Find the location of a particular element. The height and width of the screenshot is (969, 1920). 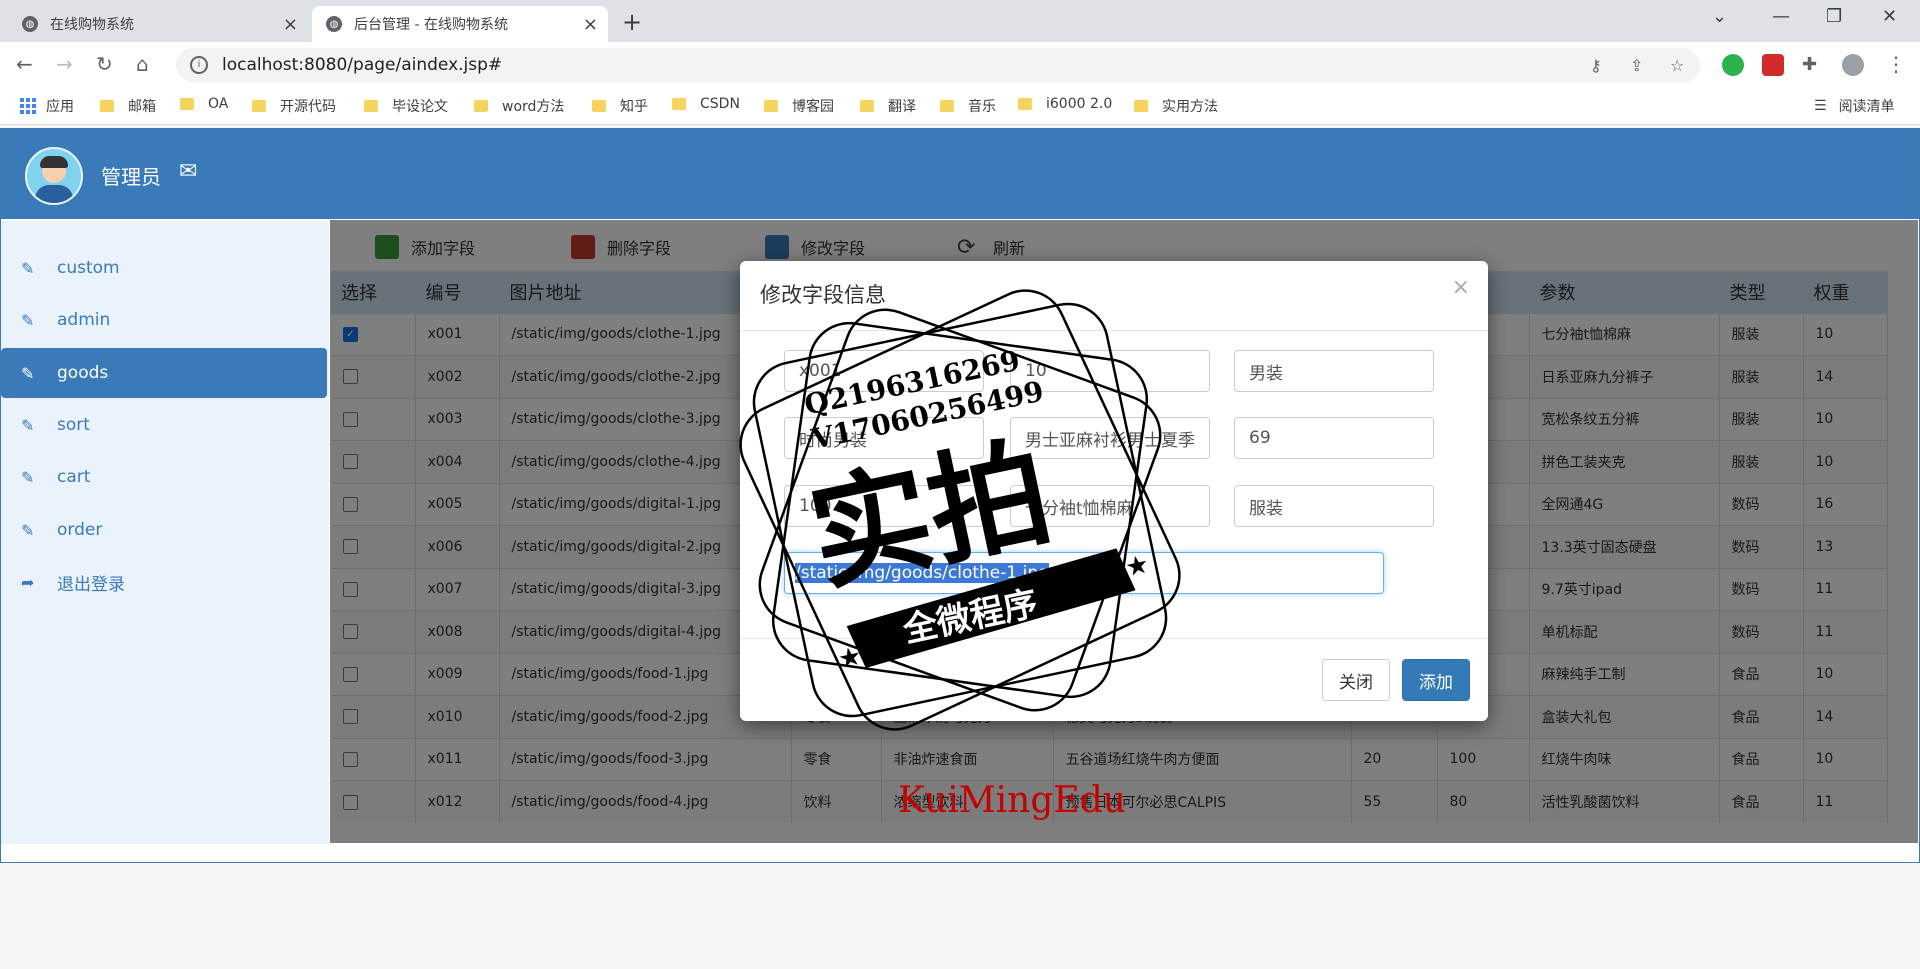

browser-tab-shop: ◍ 在线购物系统 × is located at coordinates (158, 24).